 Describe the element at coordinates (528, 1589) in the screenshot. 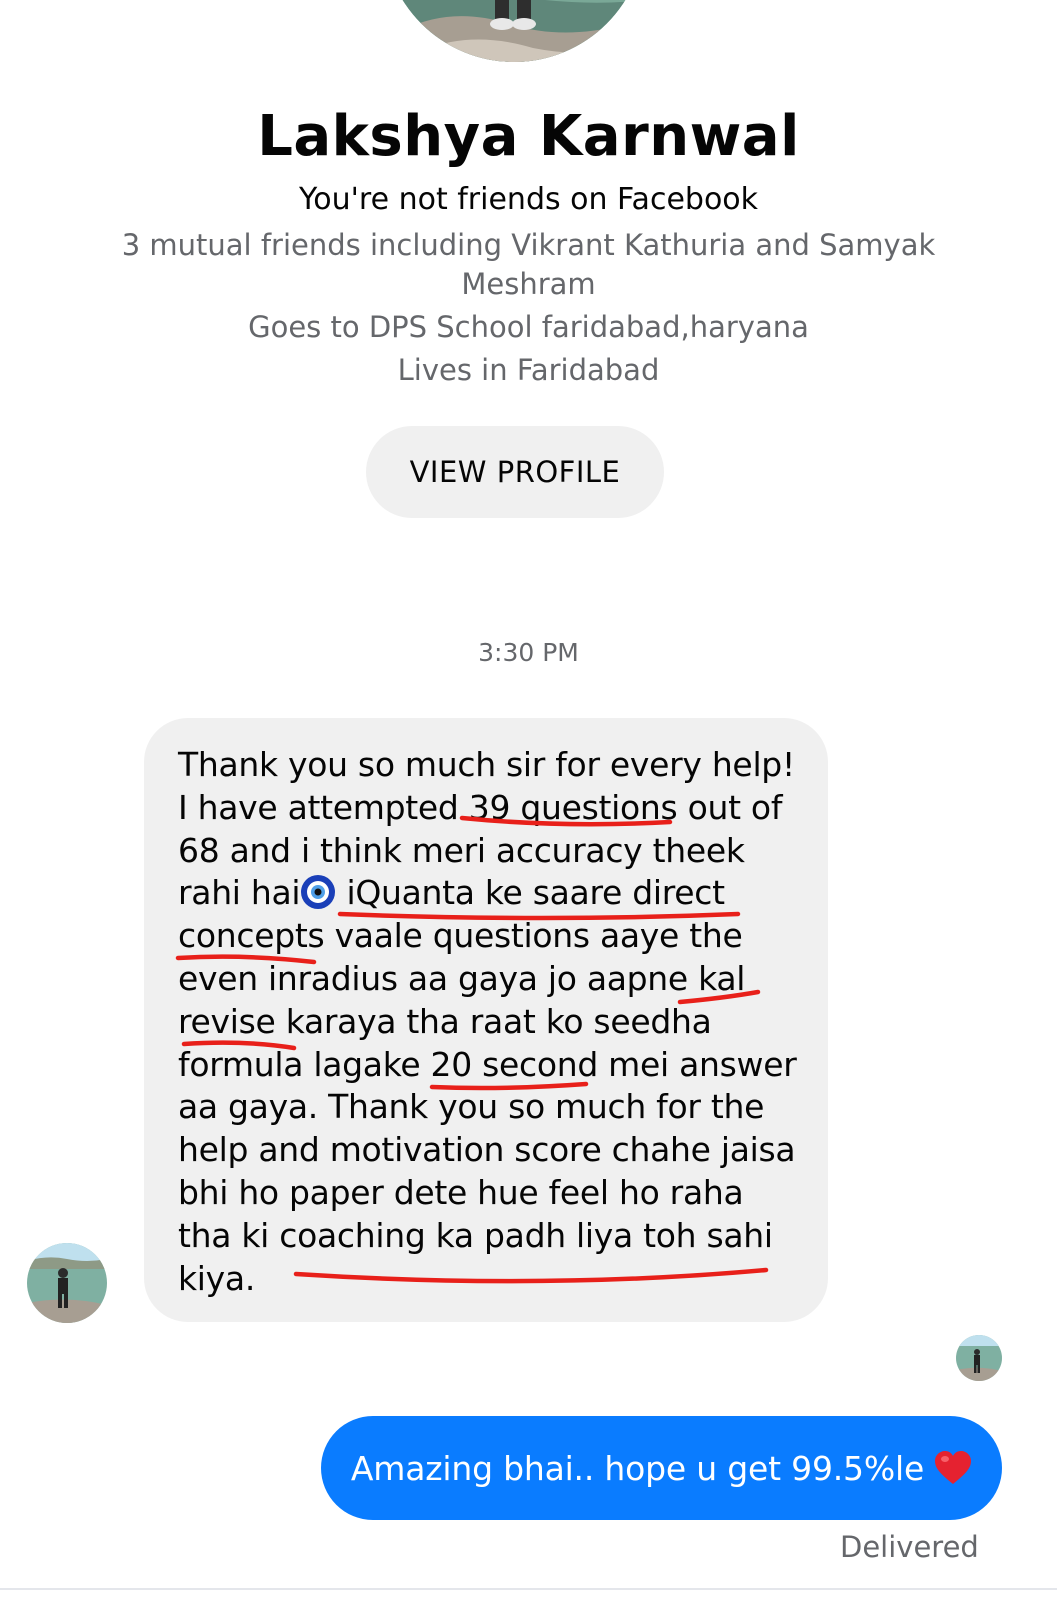

I see `divider` at that location.